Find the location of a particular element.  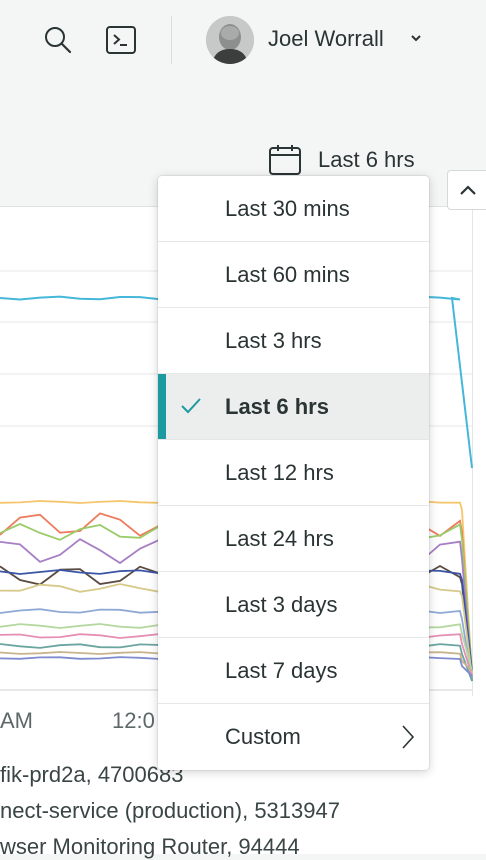

chevron-right-icon is located at coordinates (408, 737).